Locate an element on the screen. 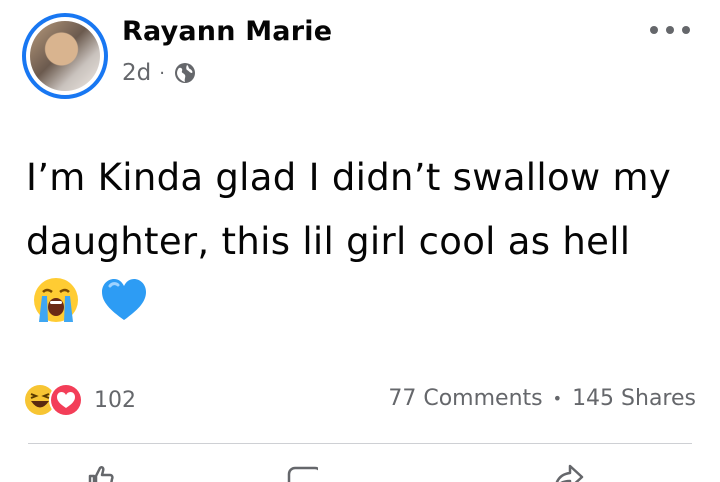 The height and width of the screenshot is (482, 720). divider is located at coordinates (360, 443).